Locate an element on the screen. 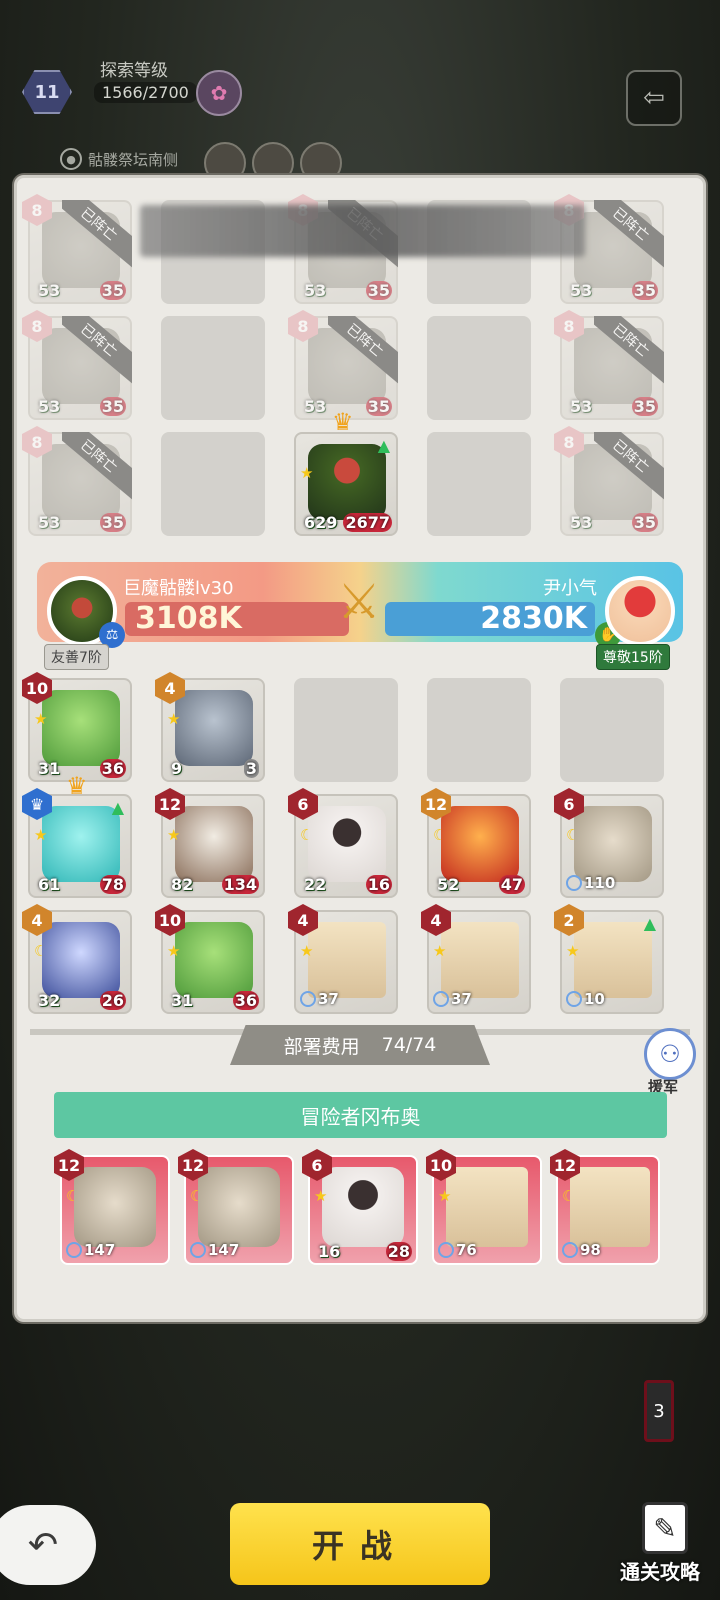 The width and height of the screenshot is (720, 1600). unit-card: 4 ☾ 32 26 is located at coordinates (77, 959).